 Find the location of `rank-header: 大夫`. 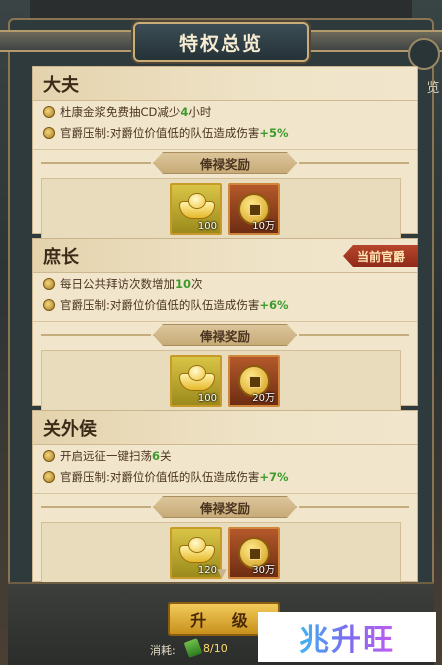

rank-header: 大夫 is located at coordinates (225, 84).